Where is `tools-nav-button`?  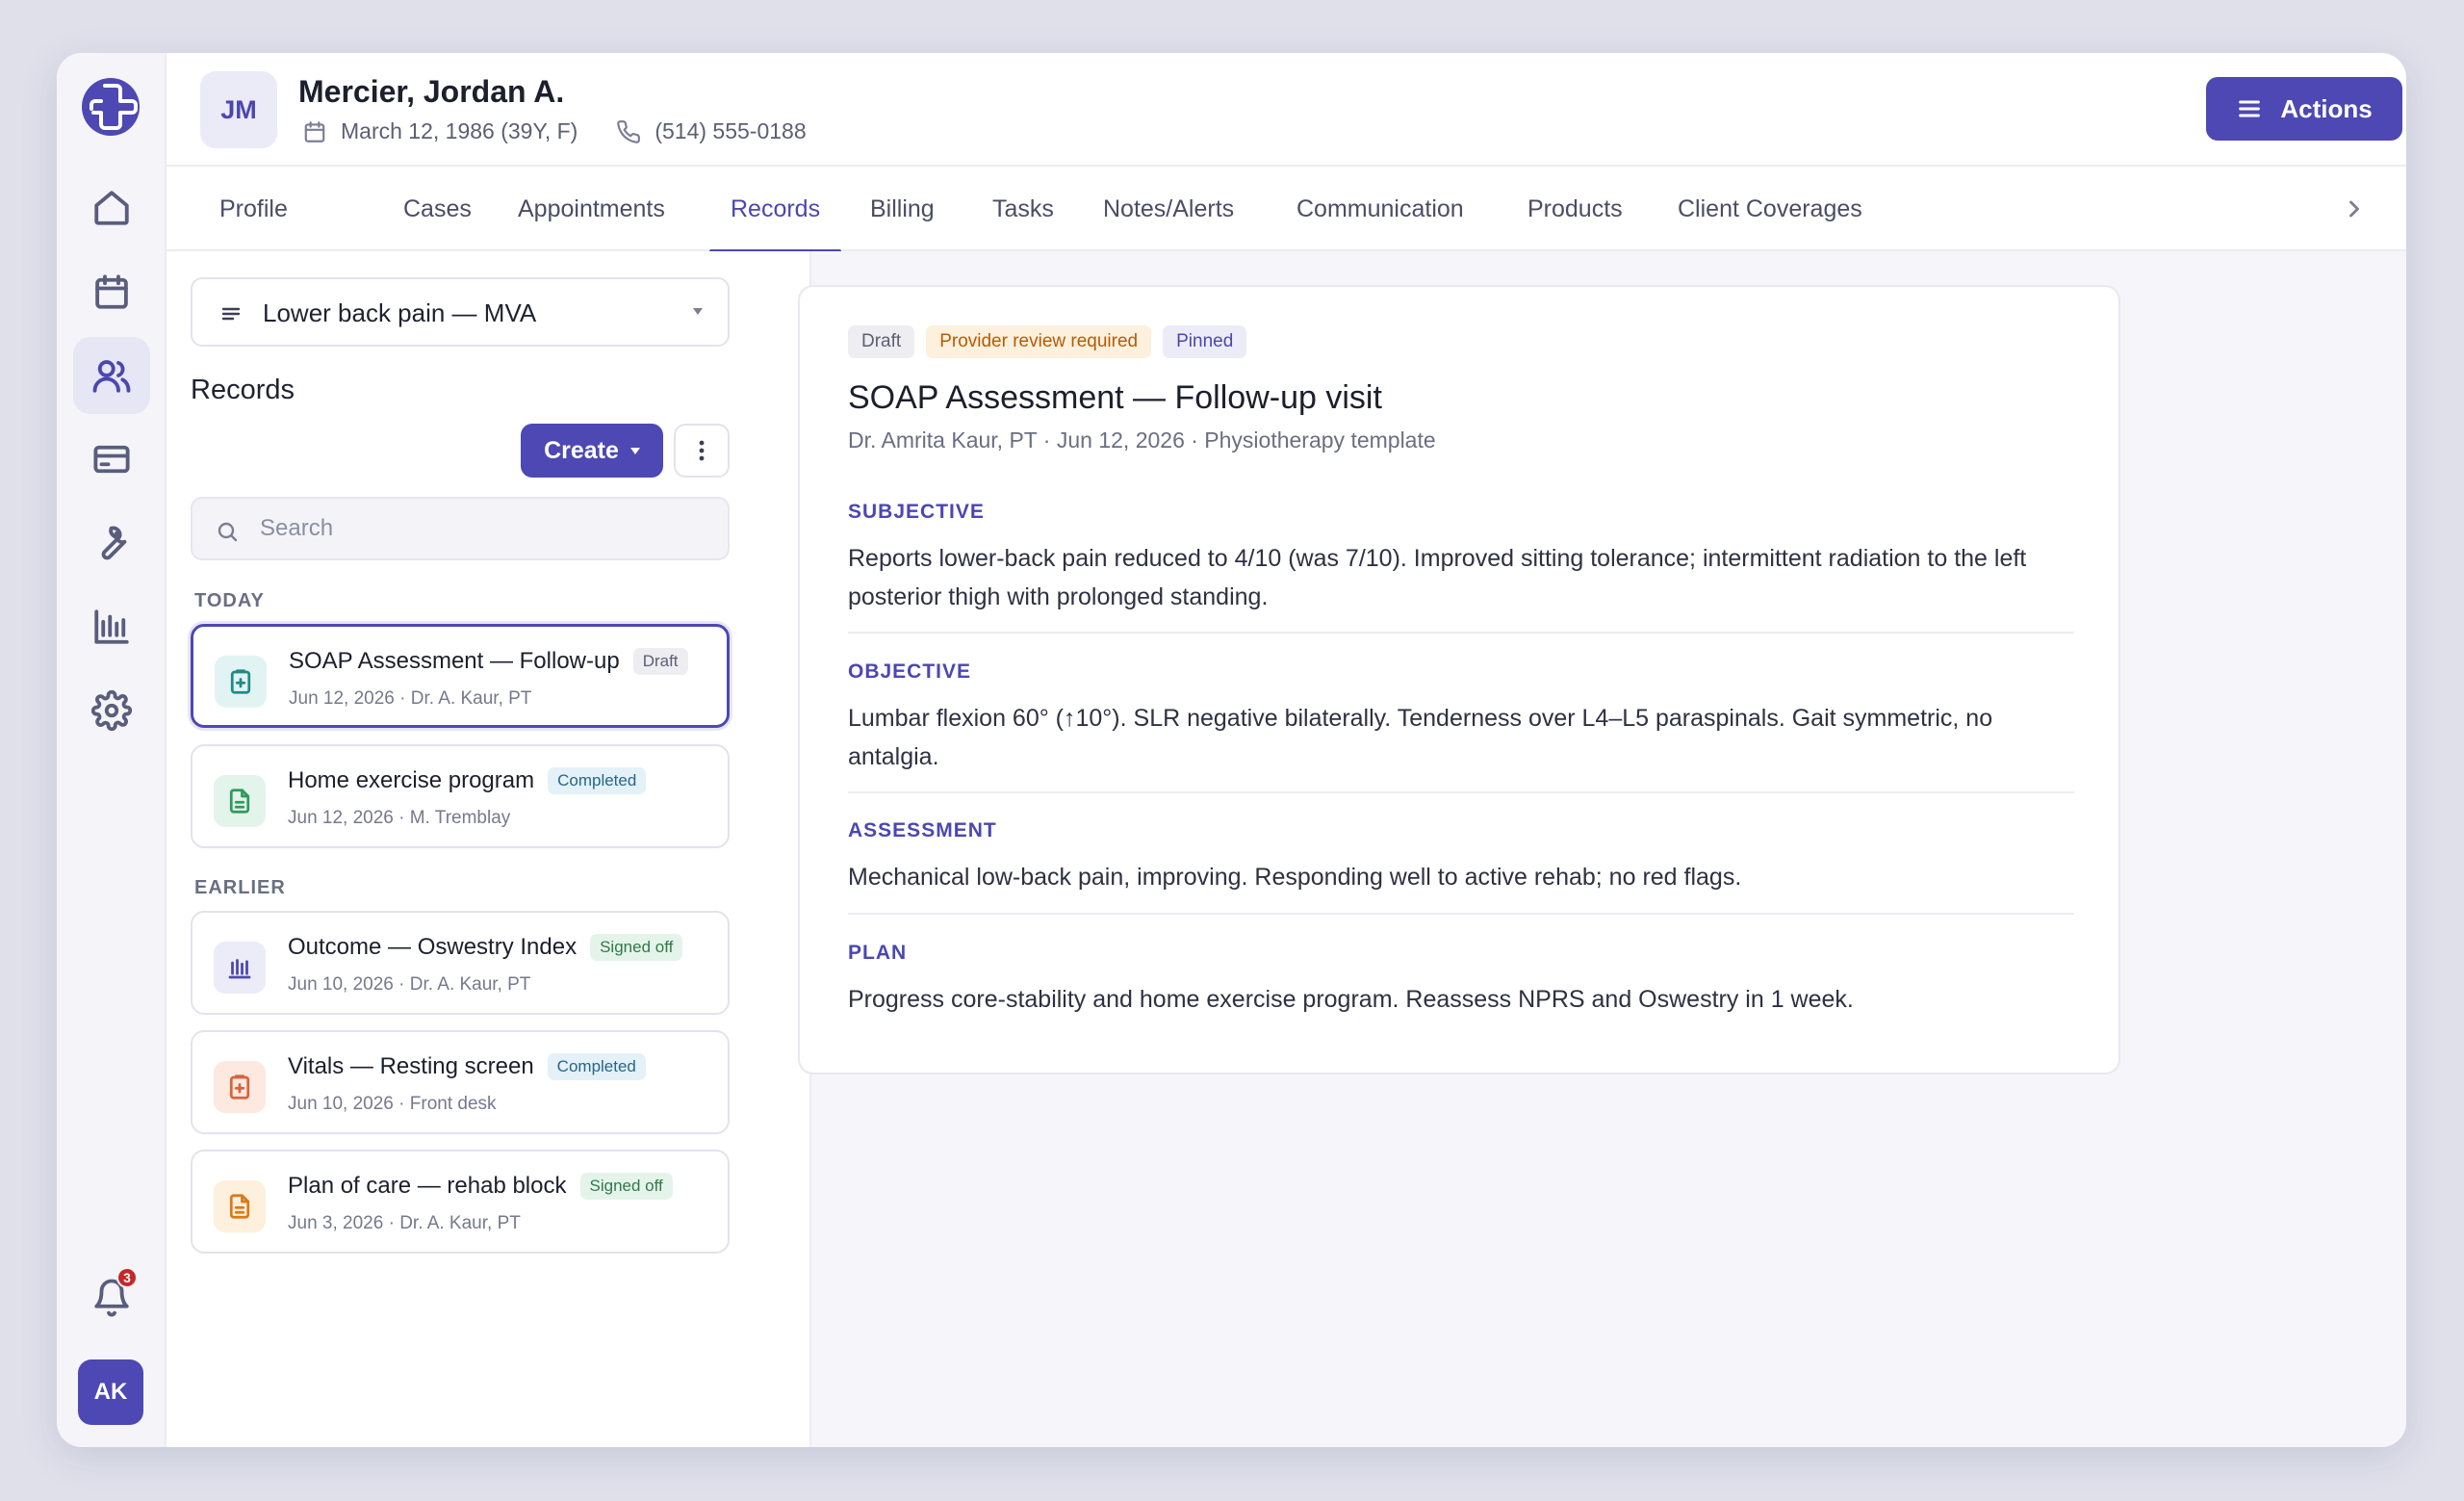 tools-nav-button is located at coordinates (111, 543).